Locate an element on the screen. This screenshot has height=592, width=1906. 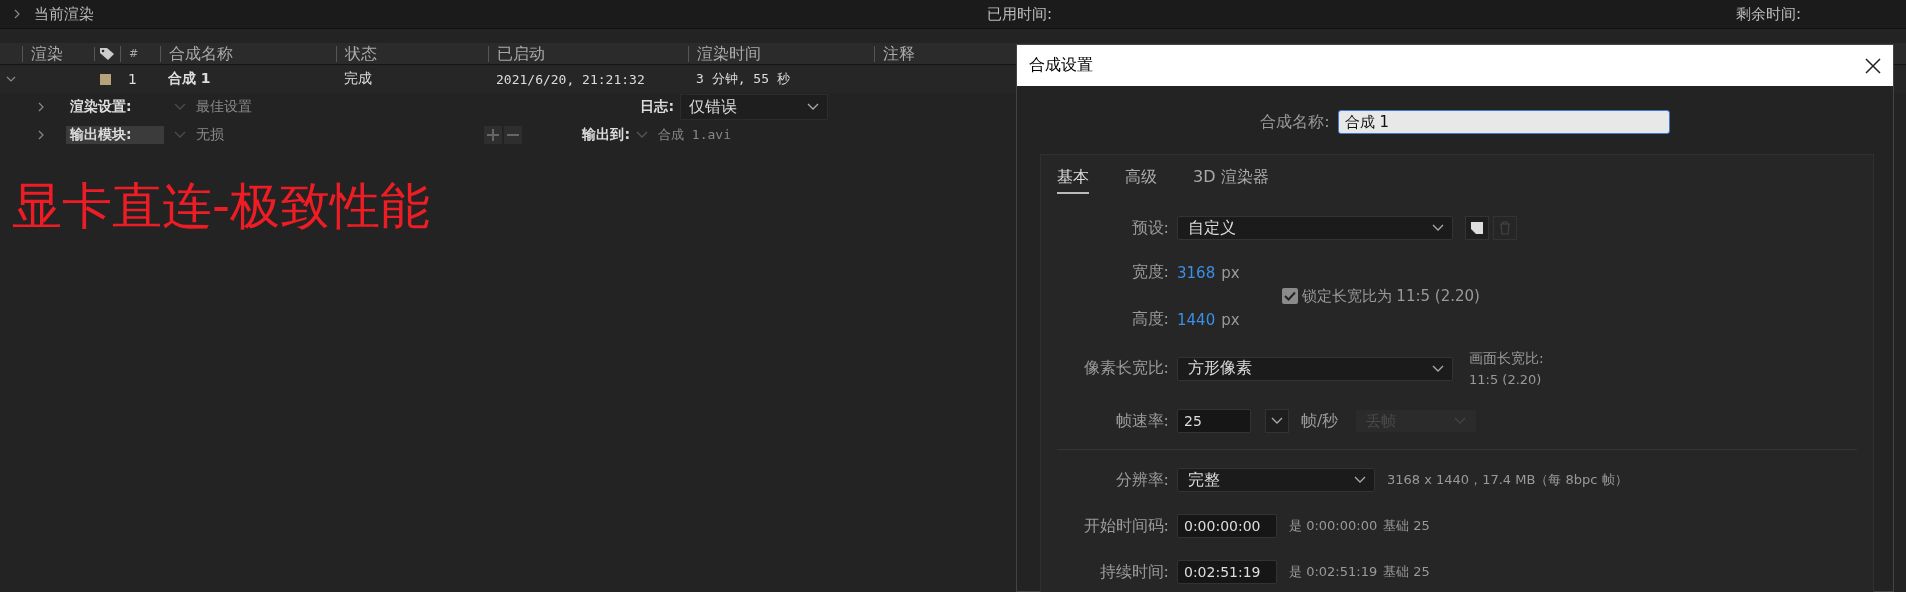
composition-name-field: 合成 1 is located at coordinates (1503, 122).